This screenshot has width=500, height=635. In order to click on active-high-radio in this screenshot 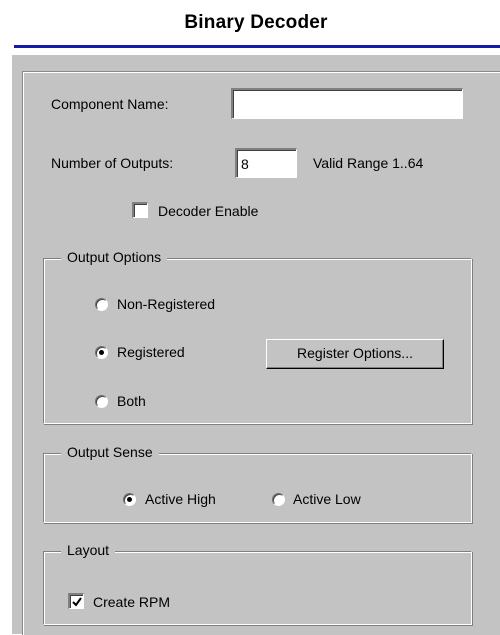, I will do `click(129, 499)`.